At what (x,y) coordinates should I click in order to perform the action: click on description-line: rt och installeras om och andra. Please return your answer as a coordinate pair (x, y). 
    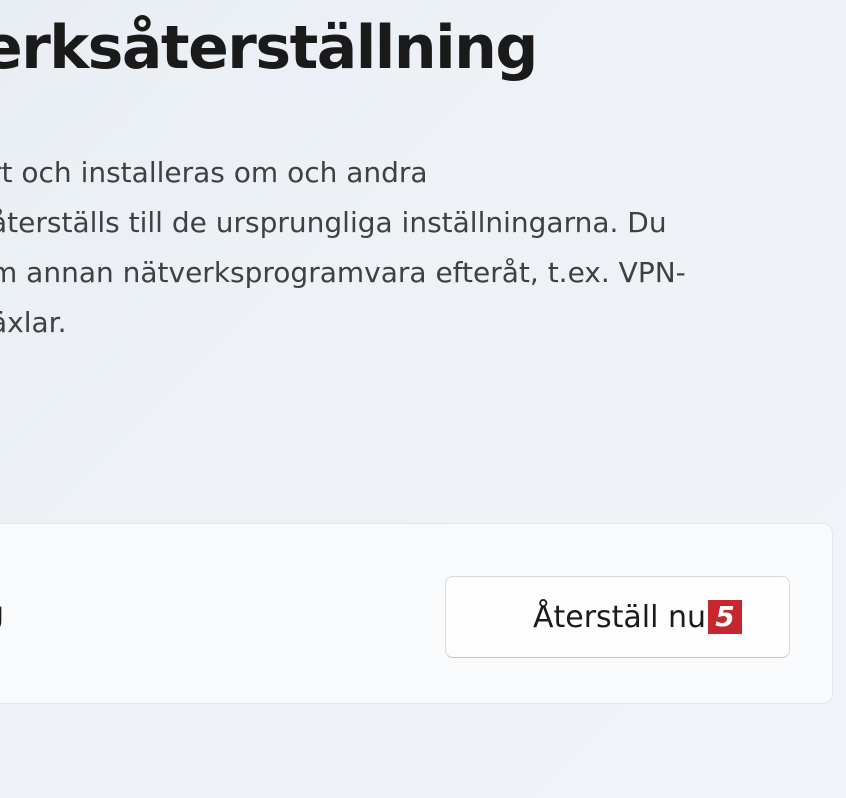
    Looking at the image, I should click on (214, 172).